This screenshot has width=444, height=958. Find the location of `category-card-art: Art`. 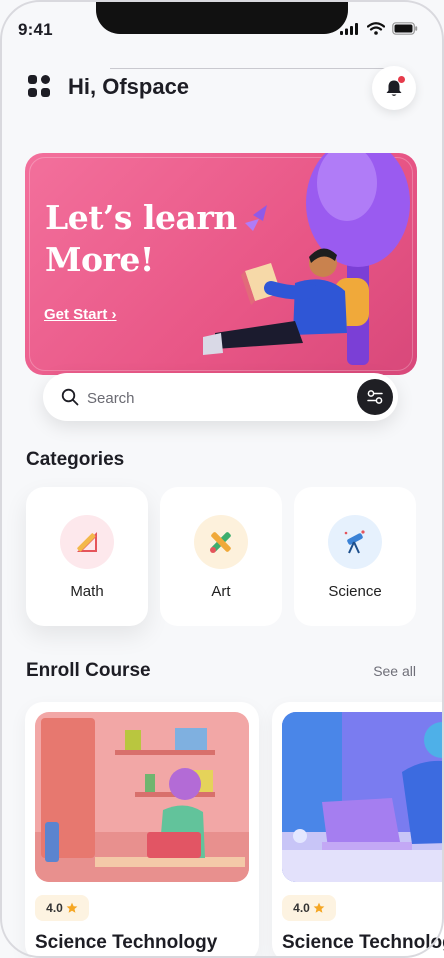

category-card-art: Art is located at coordinates (221, 556).